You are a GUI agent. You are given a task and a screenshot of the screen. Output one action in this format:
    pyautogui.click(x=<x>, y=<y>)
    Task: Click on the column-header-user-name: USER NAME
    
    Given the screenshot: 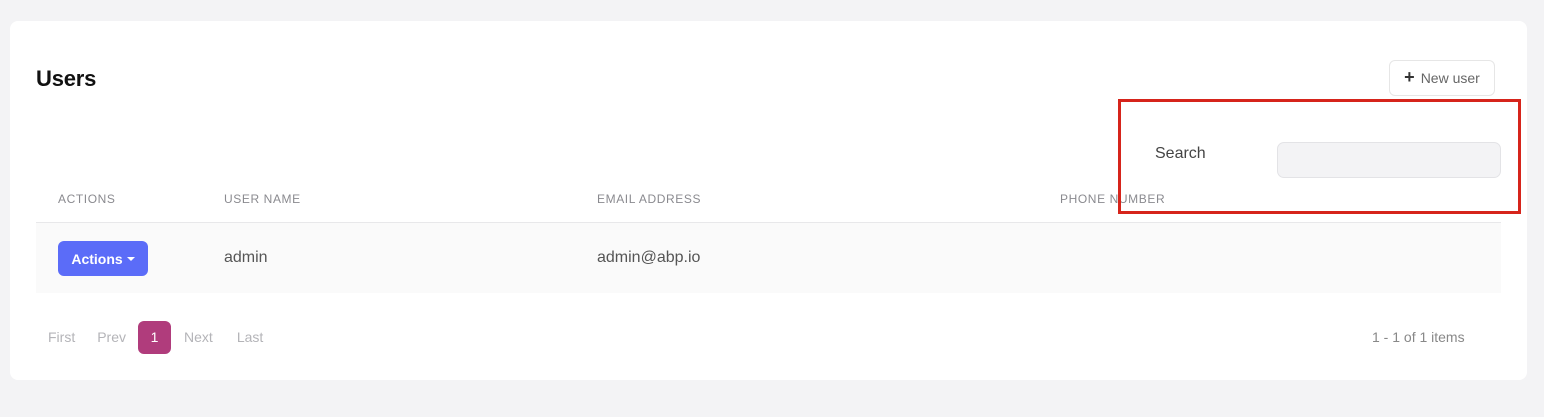 What is the action you would take?
    pyautogui.click(x=262, y=199)
    